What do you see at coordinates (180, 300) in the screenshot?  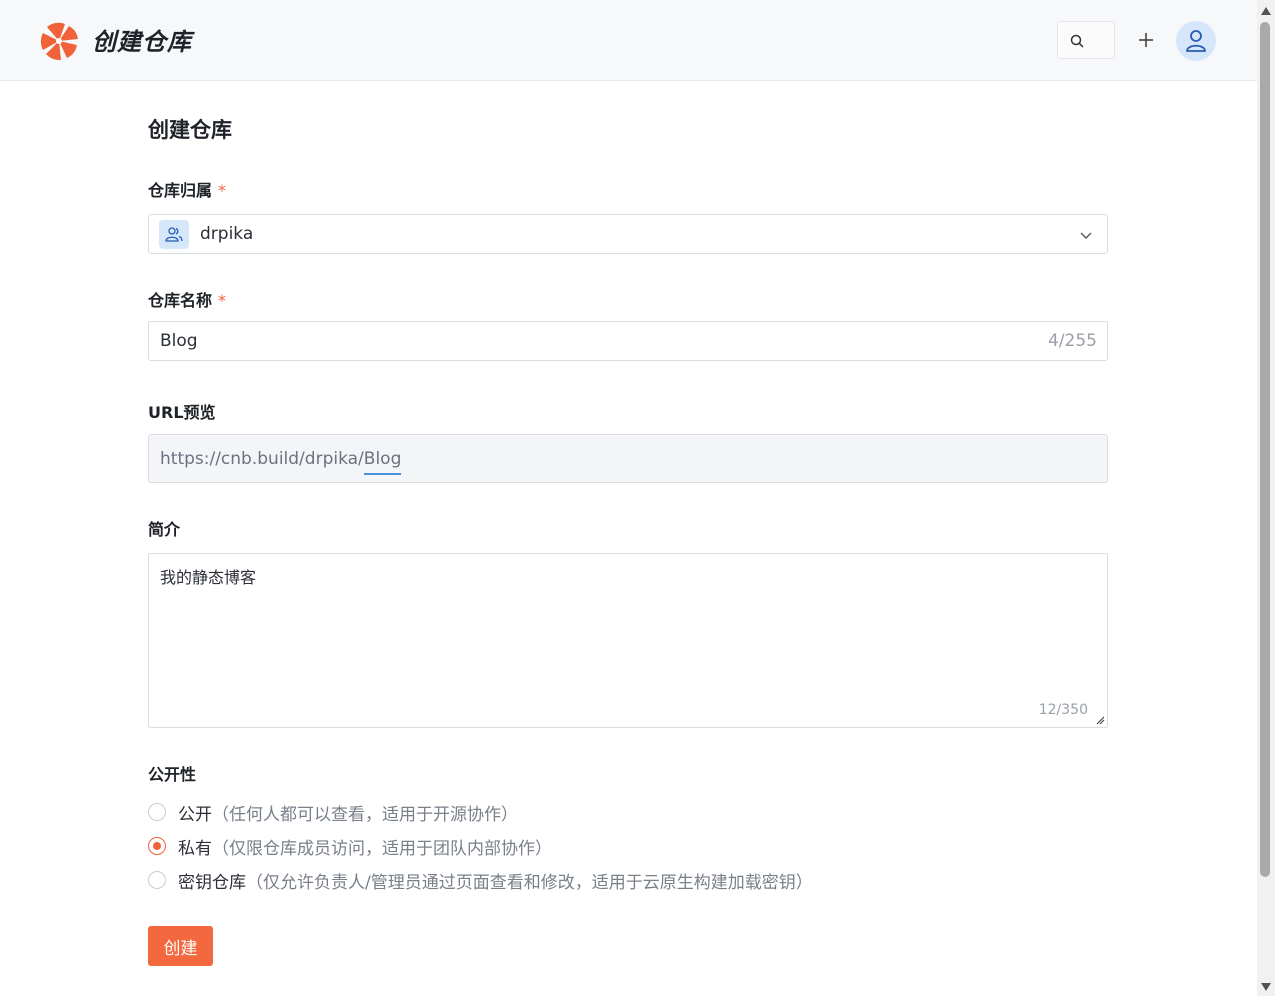 I see `name-label-text: 仓库名称` at bounding box center [180, 300].